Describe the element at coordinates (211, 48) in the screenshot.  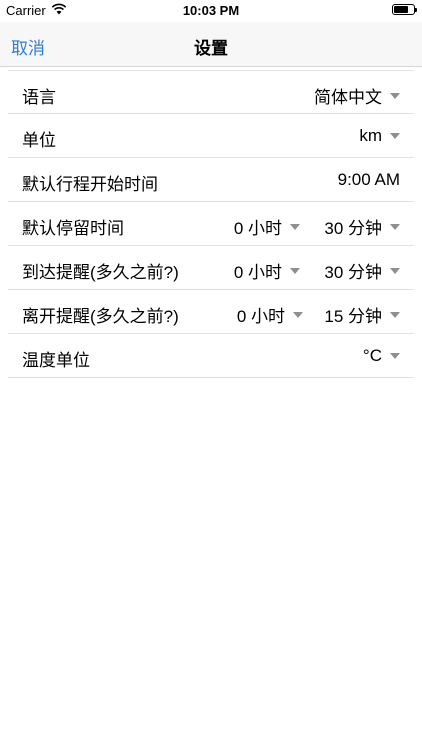
I see `page-title: 设置` at that location.